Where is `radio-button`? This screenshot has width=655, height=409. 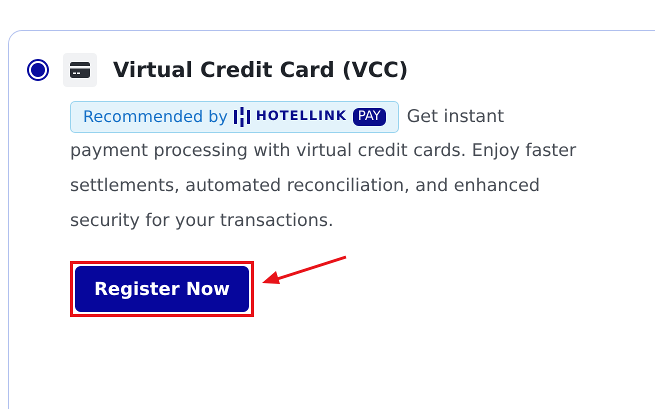 radio-button is located at coordinates (38, 70).